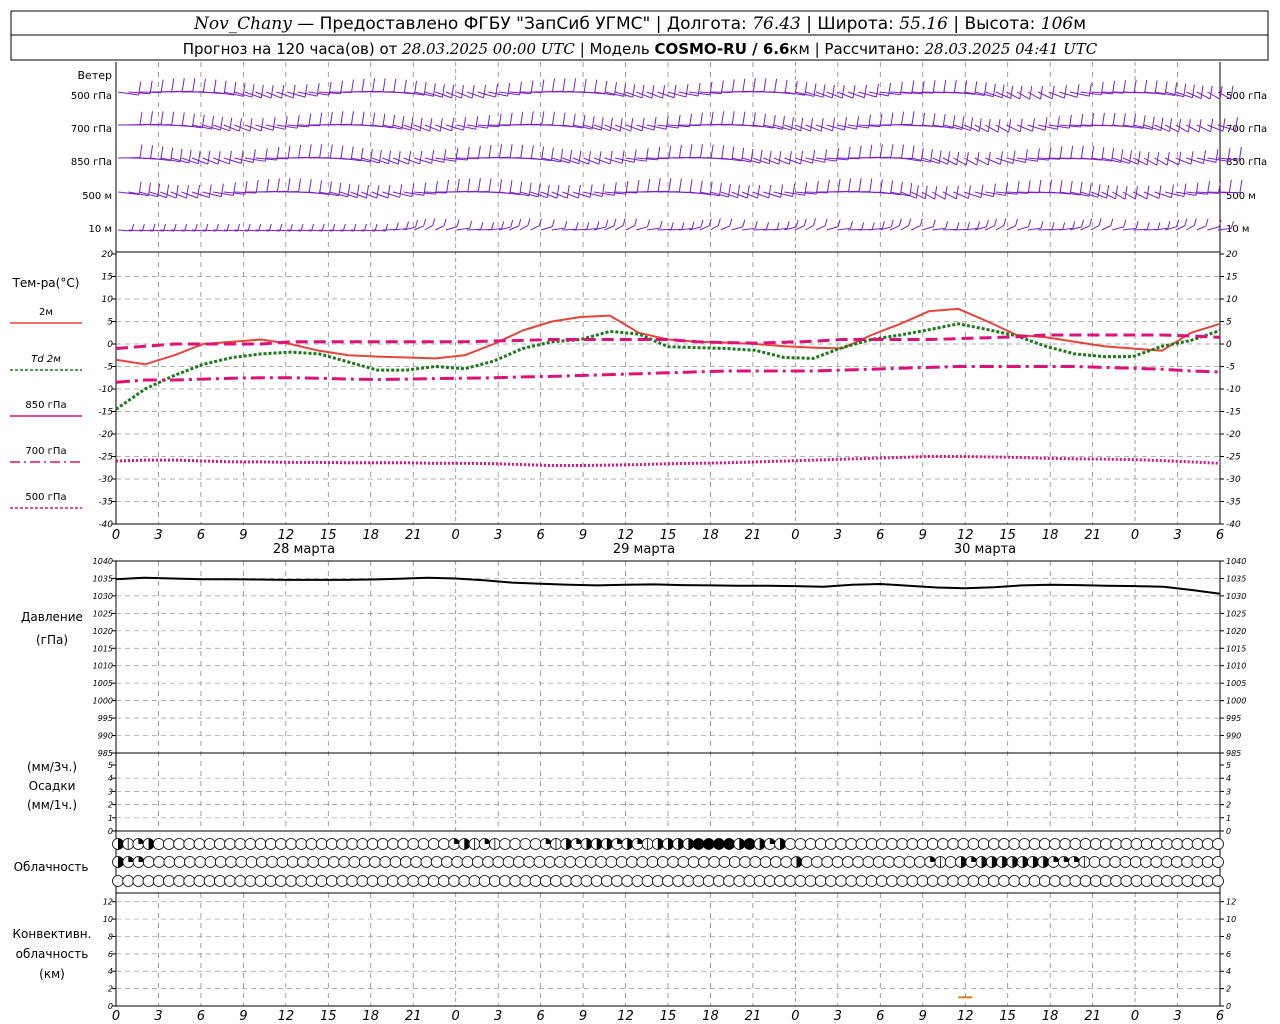 This screenshot has height=1024, width=1280. Describe the element at coordinates (52, 617) in the screenshot. I see `pressure-title: Давление` at that location.